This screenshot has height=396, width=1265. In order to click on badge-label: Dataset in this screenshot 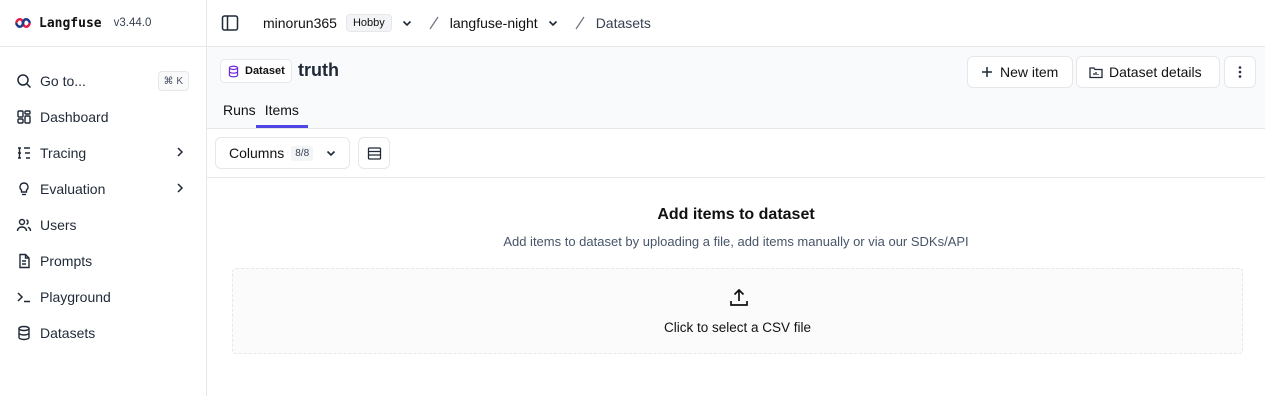, I will do `click(265, 71)`.